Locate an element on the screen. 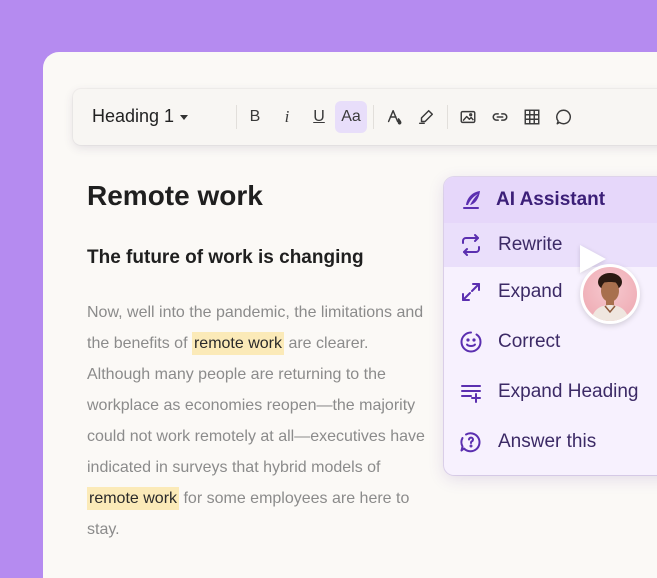 This screenshot has width=657, height=578. underline-label: U is located at coordinates (319, 116).